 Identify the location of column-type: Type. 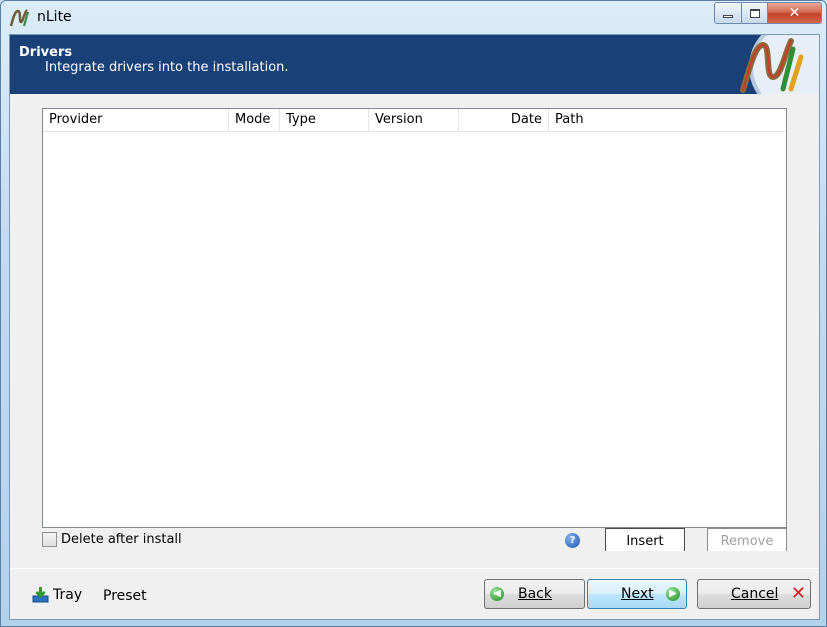
(324, 120).